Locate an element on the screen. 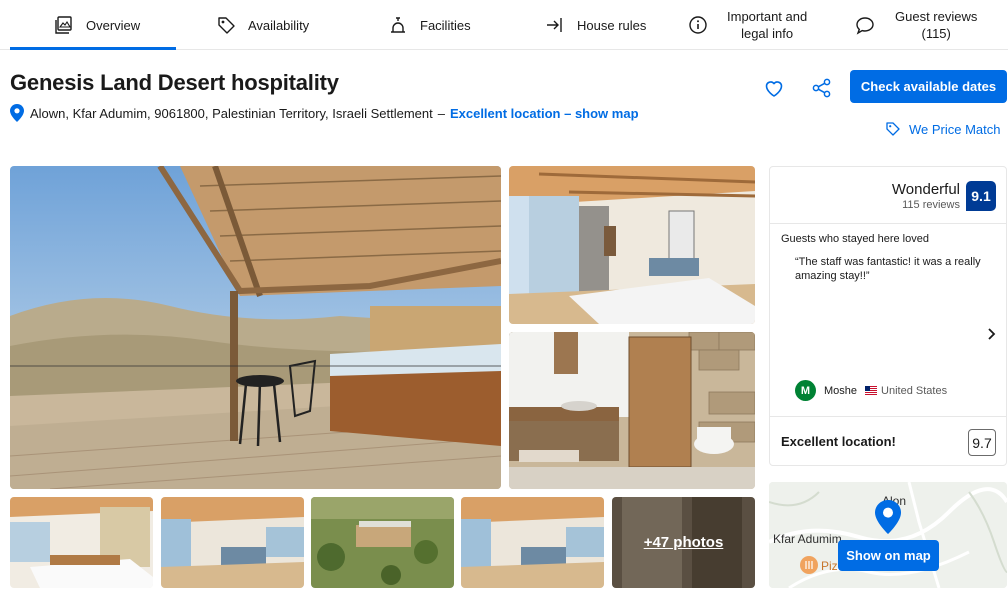  map-label-pizza: Piz is located at coordinates (829, 566).